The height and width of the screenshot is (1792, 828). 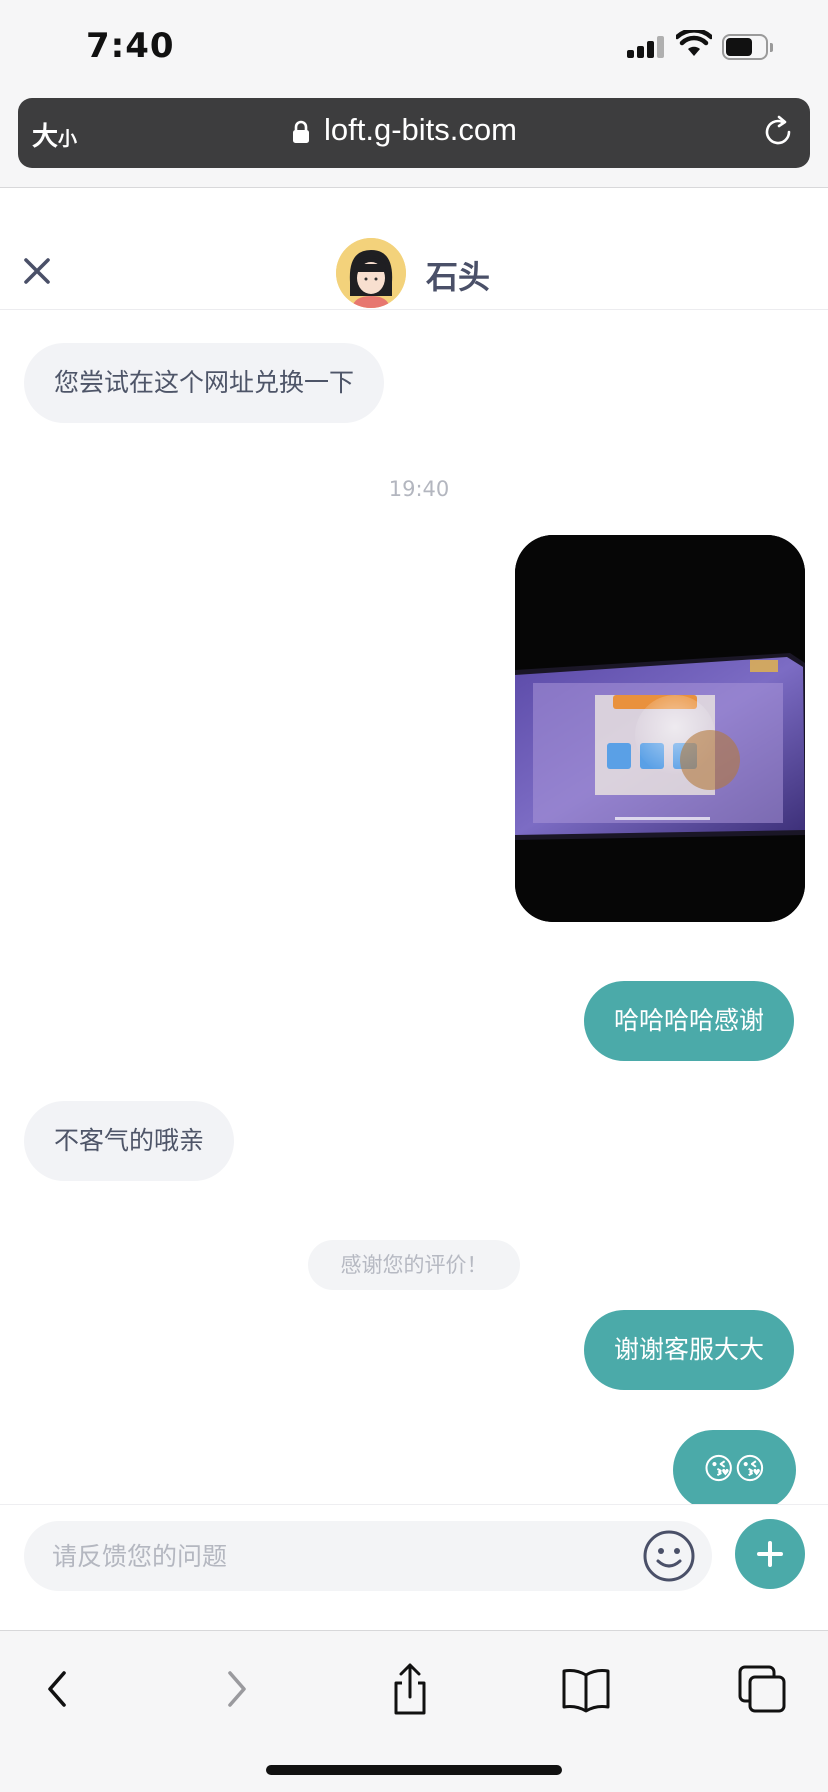 What do you see at coordinates (204, 383) in the screenshot?
I see `incoming-message: 您尝试在这个网址兑换一下` at bounding box center [204, 383].